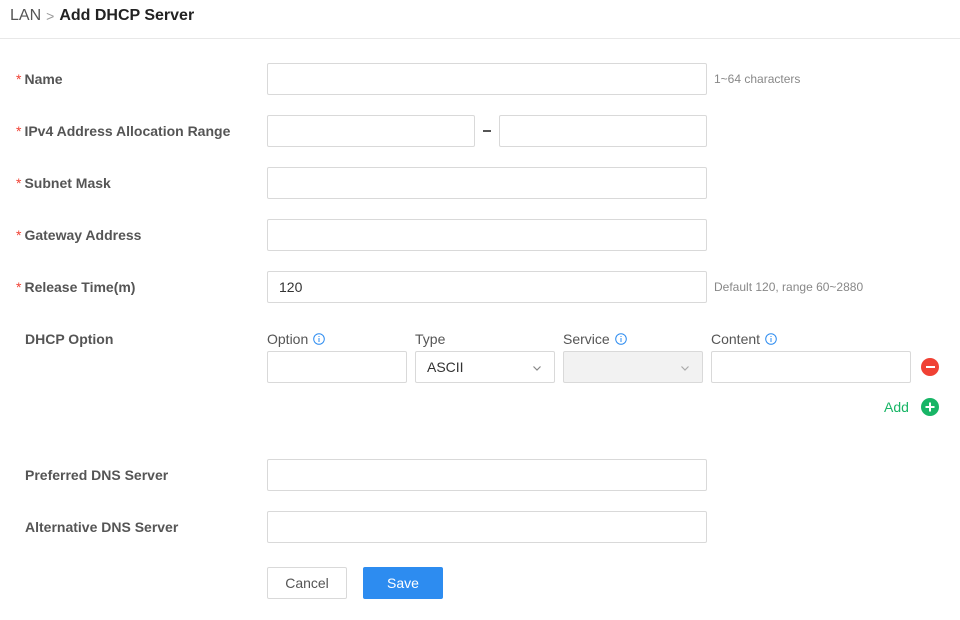 The image size is (960, 620). I want to click on page-title: Add DHCP Server, so click(127, 15).